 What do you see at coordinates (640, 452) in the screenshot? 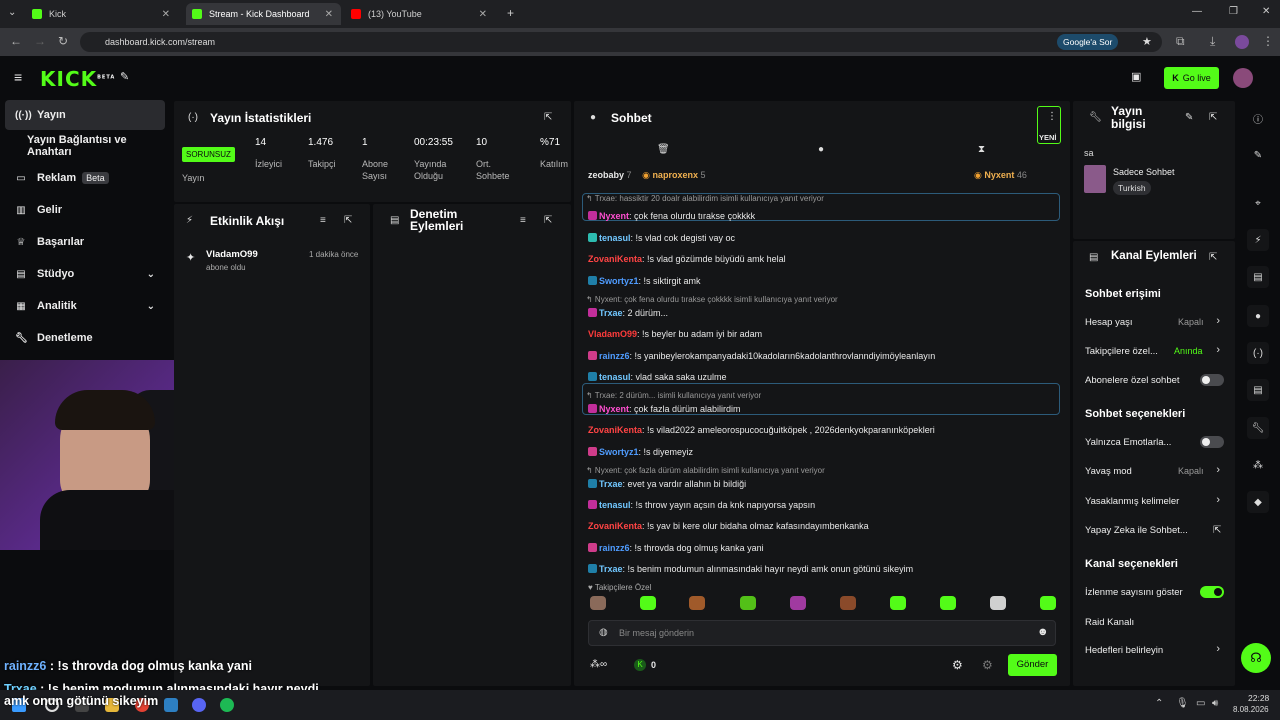
I see `chat-message: Swortyz1: !s diyemeyiz` at bounding box center [640, 452].